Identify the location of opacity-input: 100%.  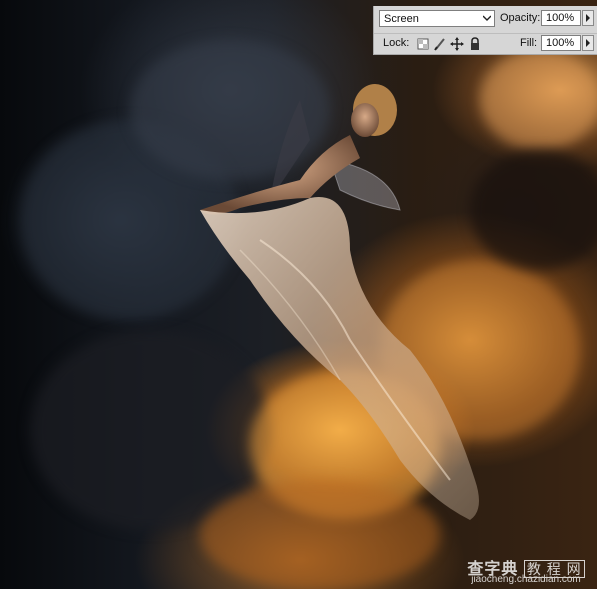
(561, 18).